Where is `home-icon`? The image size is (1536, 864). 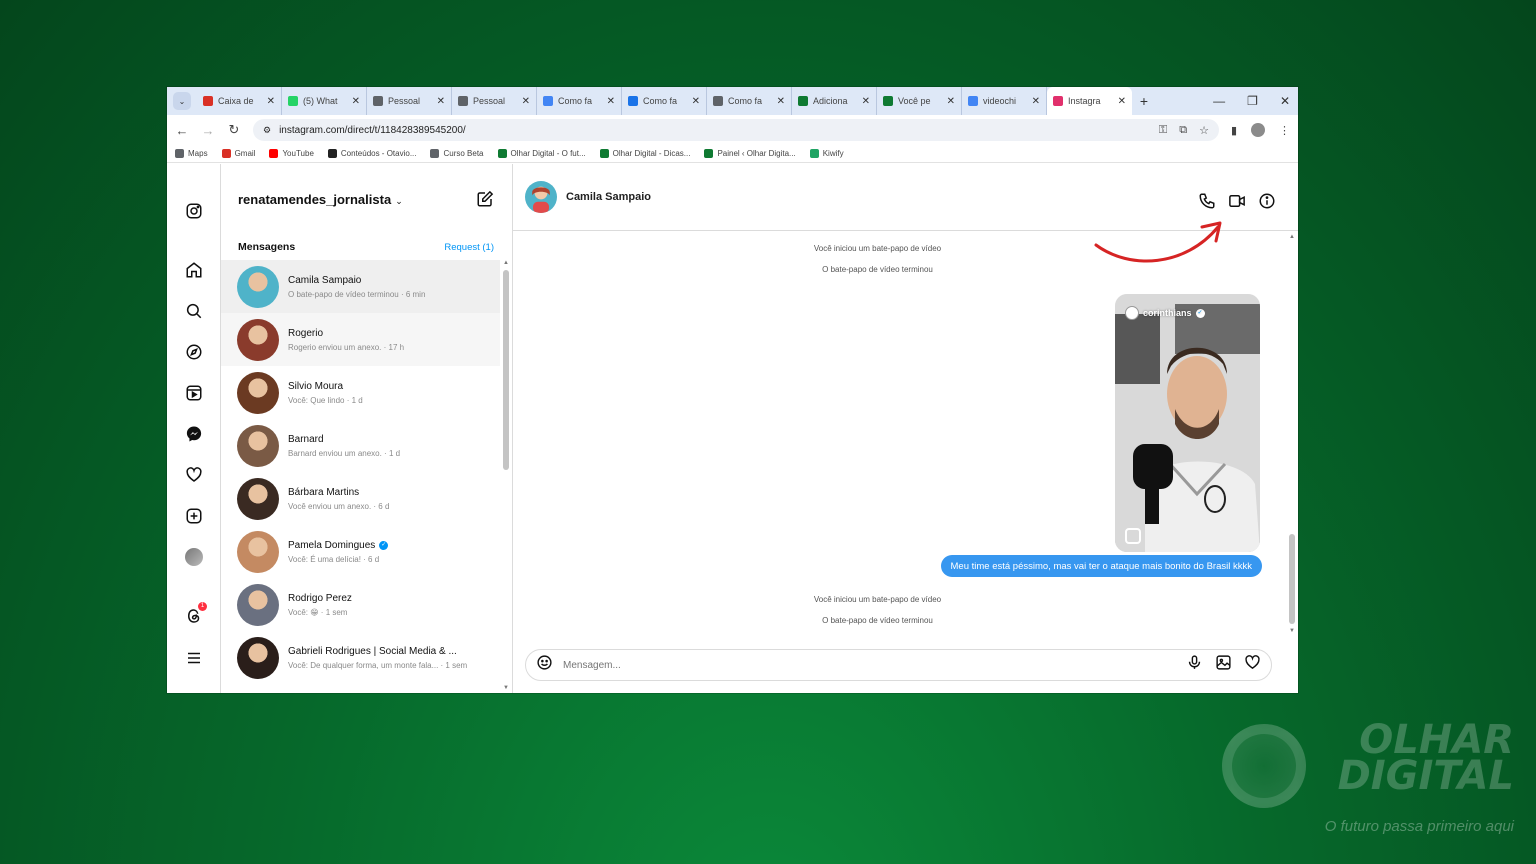 home-icon is located at coordinates (194, 270).